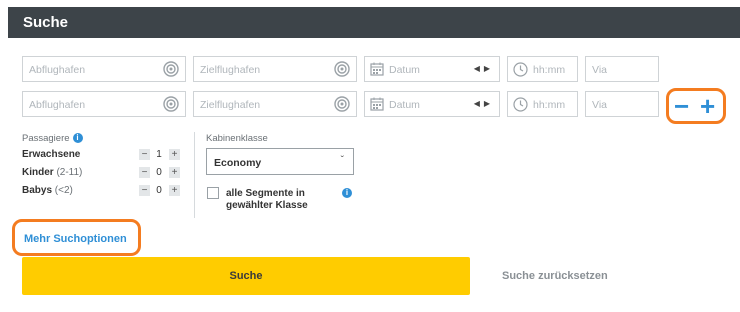  Describe the element at coordinates (104, 104) in the screenshot. I see `departure-airport-input-2: Abflughafen` at that location.